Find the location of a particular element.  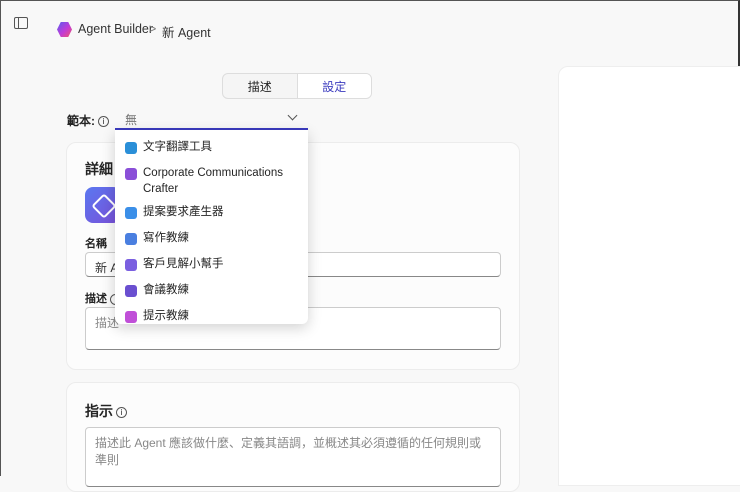

dropdown-option: Corporate Communications Crafter is located at coordinates (211, 181).